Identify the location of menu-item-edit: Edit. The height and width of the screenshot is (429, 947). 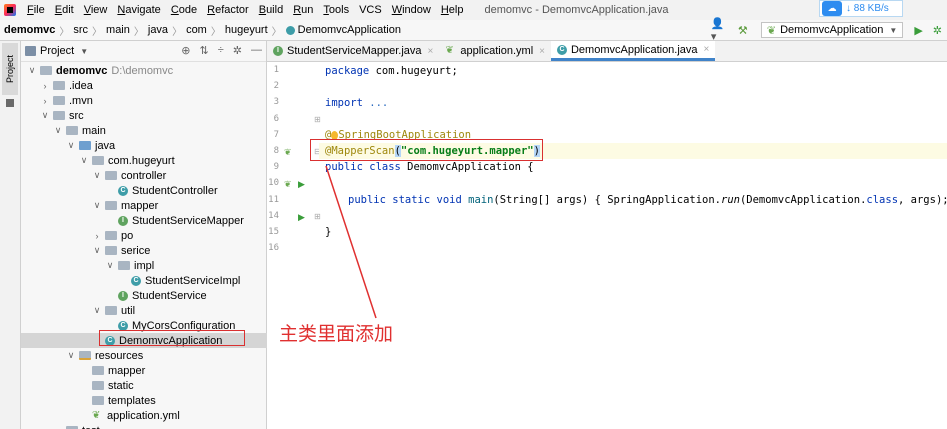
(64, 10).